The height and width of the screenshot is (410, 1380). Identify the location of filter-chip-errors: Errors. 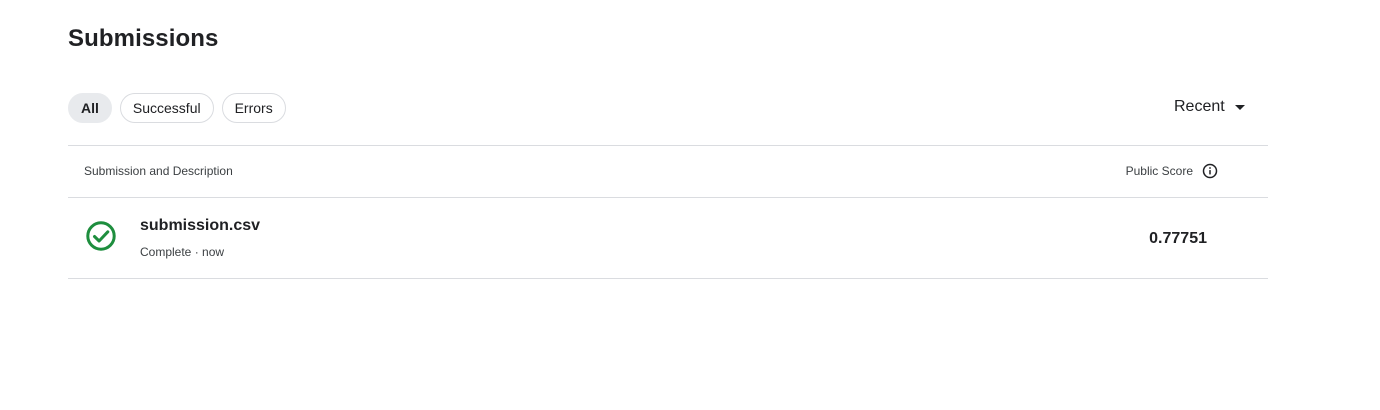
(253, 108).